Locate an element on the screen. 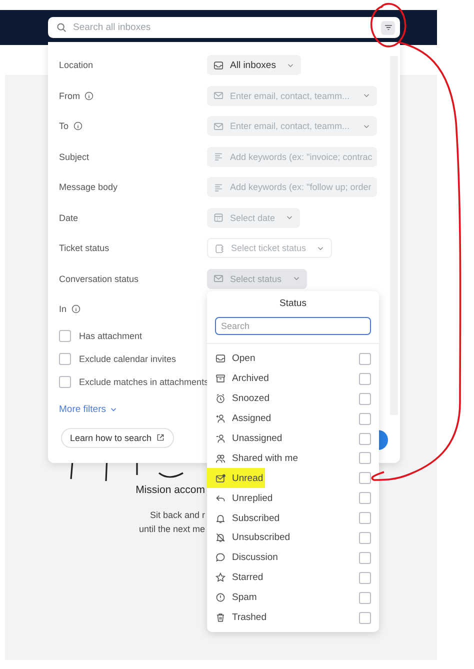  filter-label: In is located at coordinates (63, 309).